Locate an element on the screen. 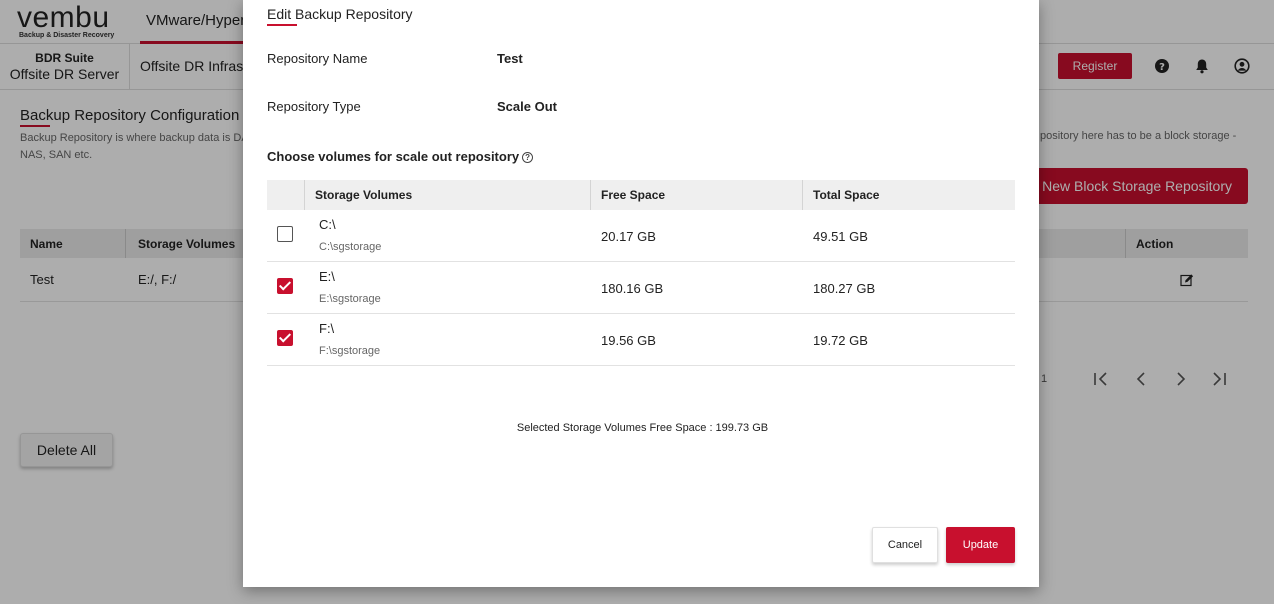 Image resolution: width=1274 pixels, height=604 pixels. summary-value: 199.73 GB is located at coordinates (742, 428).